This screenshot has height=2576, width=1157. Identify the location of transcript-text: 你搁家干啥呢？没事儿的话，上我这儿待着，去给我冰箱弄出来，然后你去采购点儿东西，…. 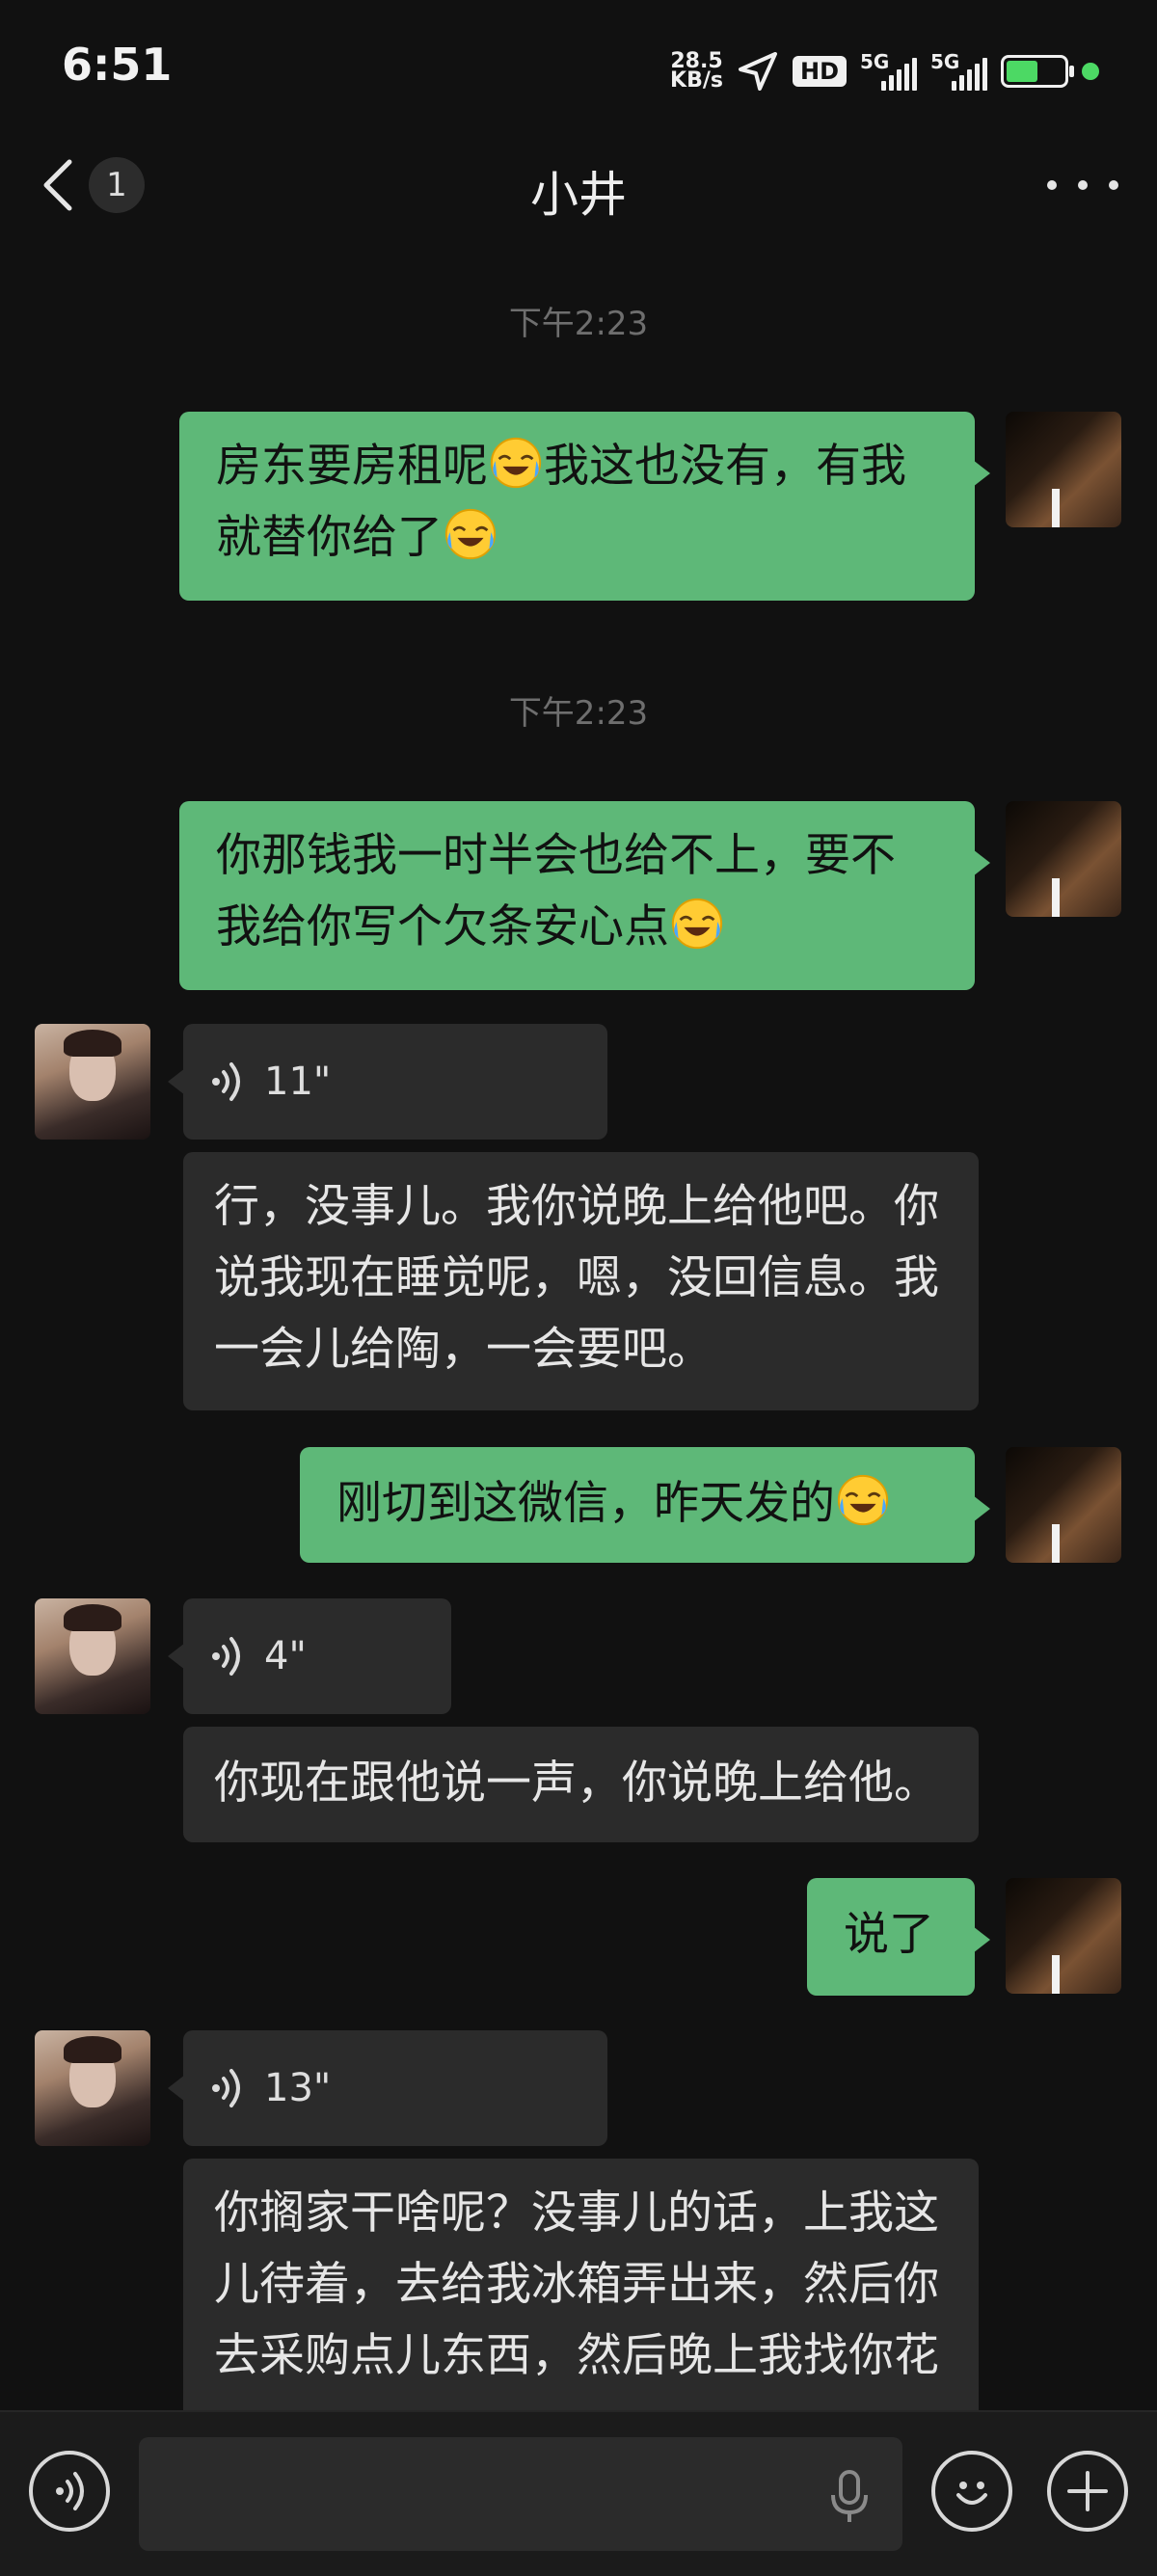
(576, 2284).